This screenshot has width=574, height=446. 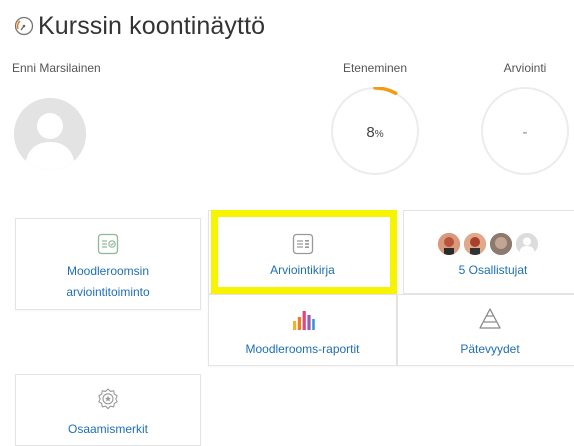 I want to click on default-user-icon, so click(x=50, y=134).